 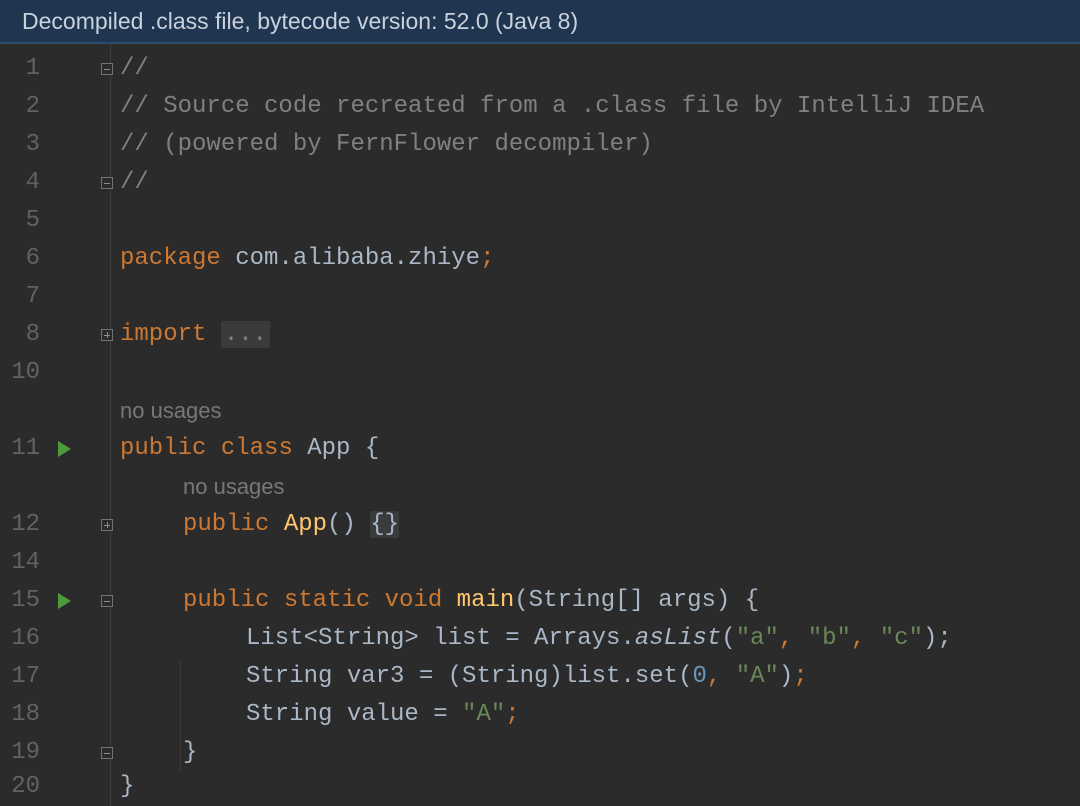 I want to click on keyword: package, so click(x=170, y=258).